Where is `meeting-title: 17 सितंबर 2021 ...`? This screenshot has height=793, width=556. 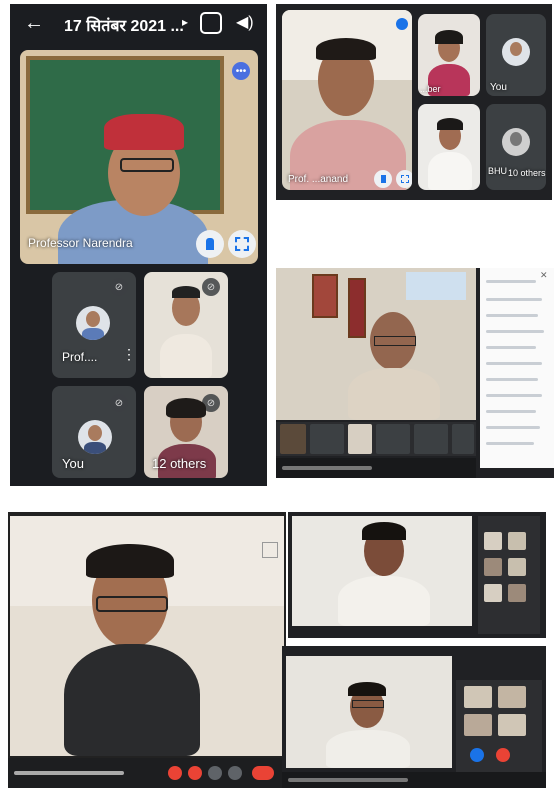 meeting-title: 17 सितंबर 2021 ... is located at coordinates (124, 26).